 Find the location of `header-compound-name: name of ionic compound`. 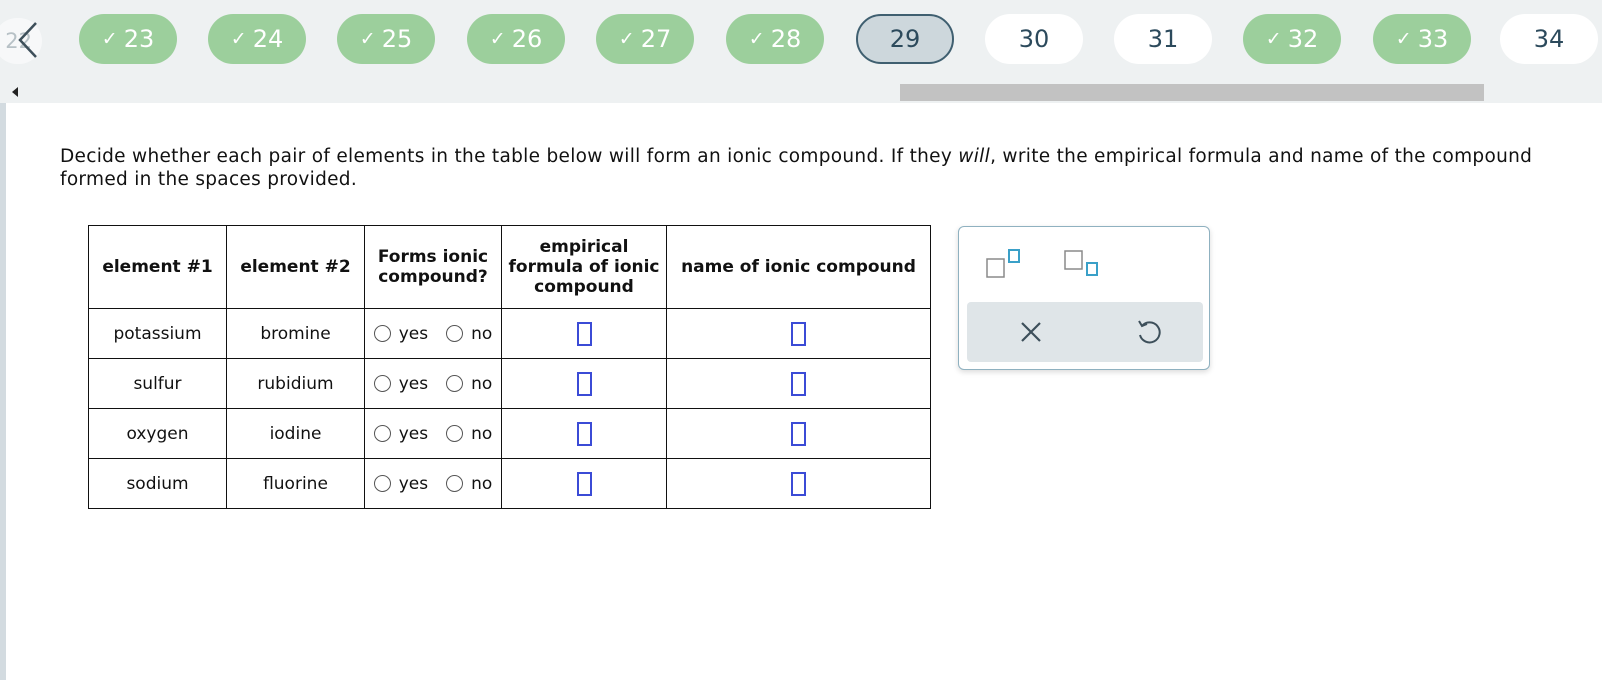

header-compound-name: name of ionic compound is located at coordinates (798, 267).